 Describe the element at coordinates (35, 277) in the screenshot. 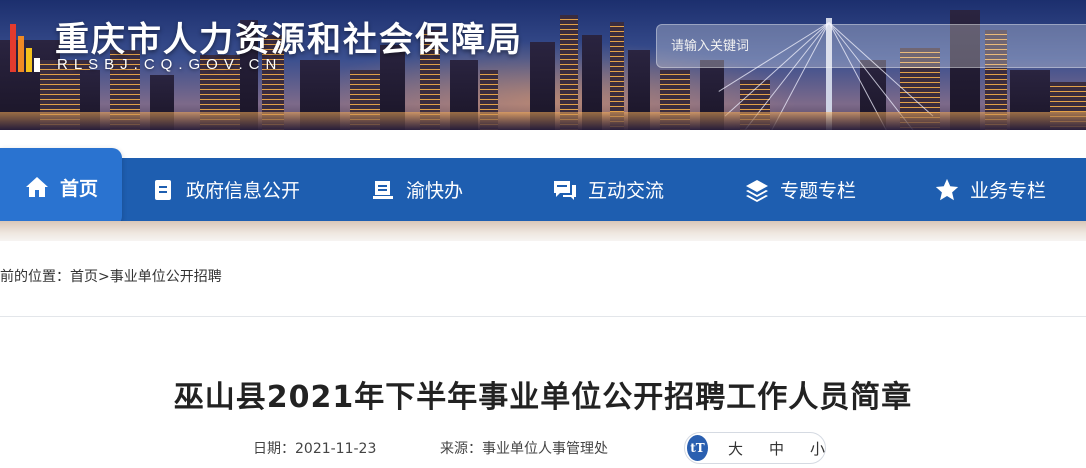

I see `breadcrumb-prefix: 前的位置：` at that location.